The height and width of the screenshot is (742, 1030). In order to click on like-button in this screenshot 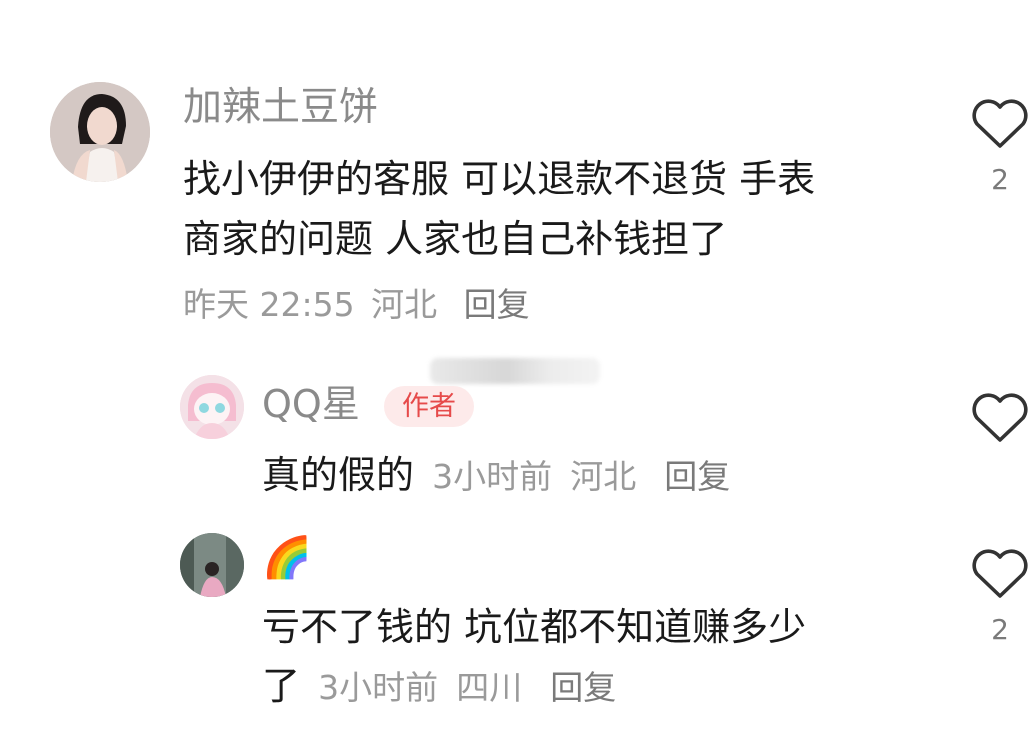, I will do `click(999, 418)`.